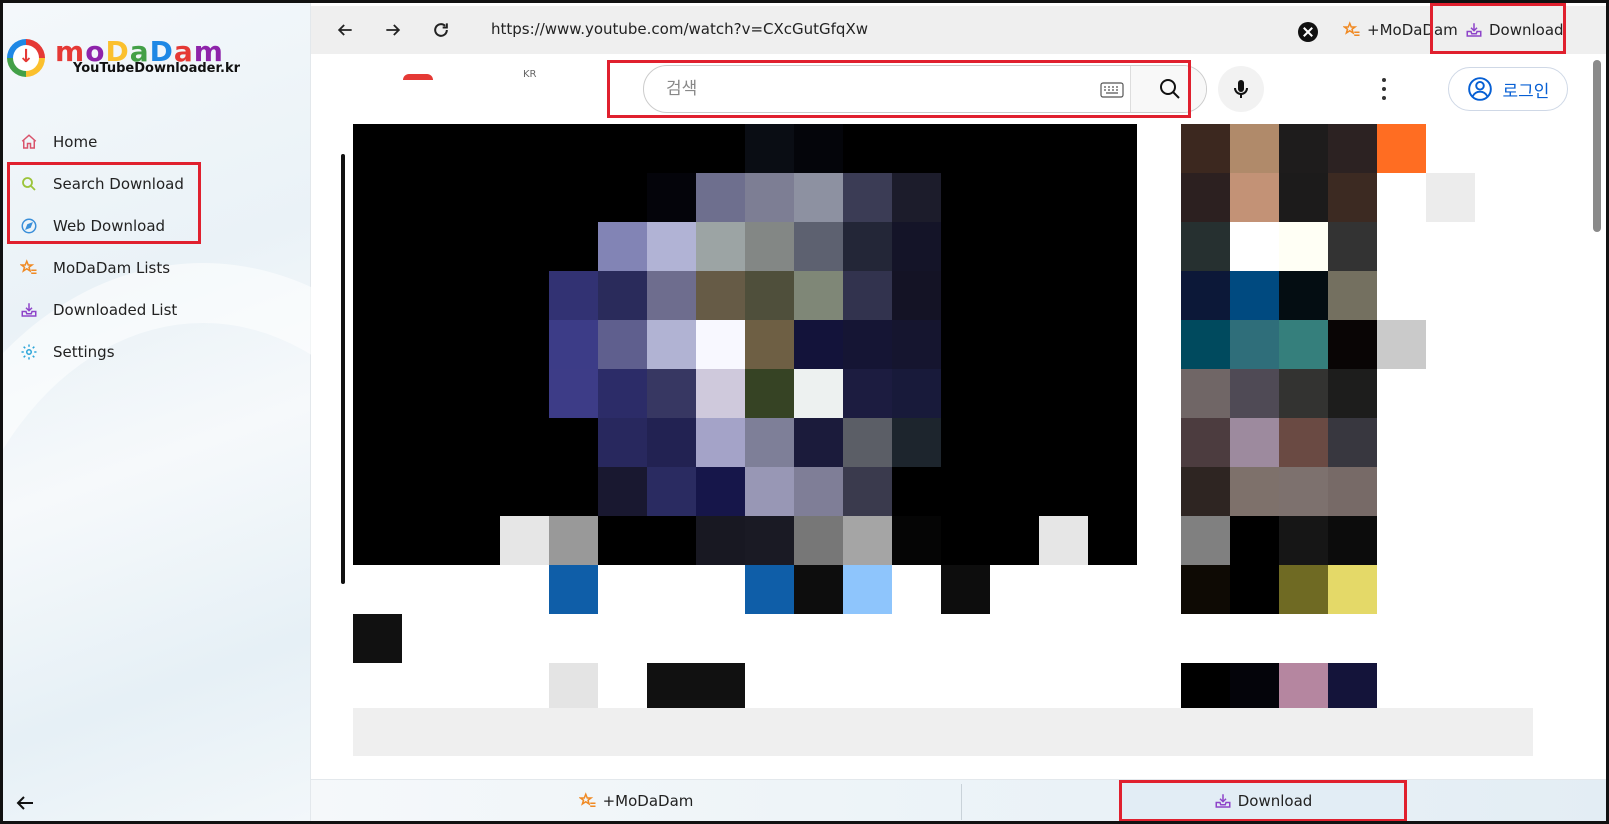  Describe the element at coordinates (1308, 32) in the screenshot. I see `close-icon` at that location.